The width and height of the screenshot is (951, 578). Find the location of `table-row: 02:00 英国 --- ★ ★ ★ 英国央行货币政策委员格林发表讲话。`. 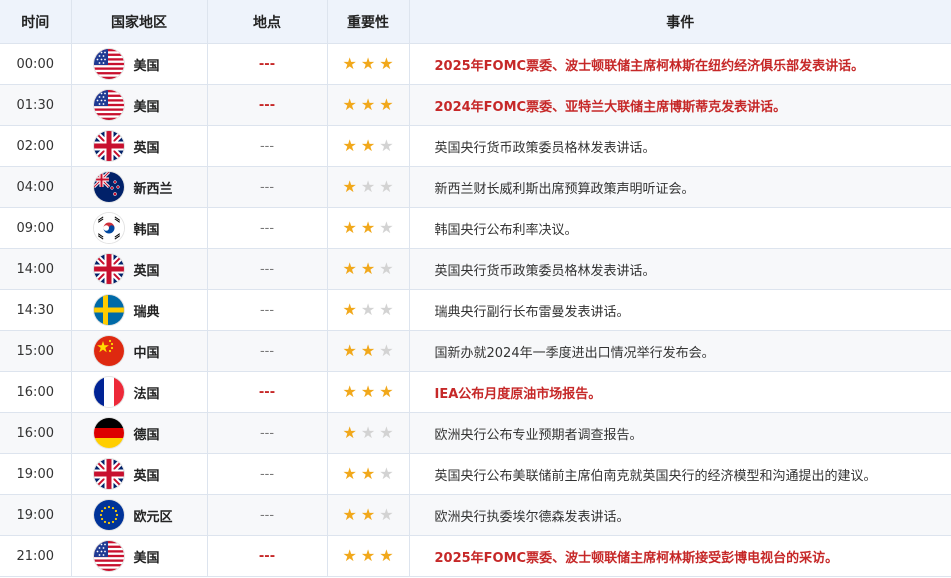

table-row: 02:00 英国 --- ★ ★ ★ 英国央行货币政策委员格林发表讲话。 is located at coordinates (475, 146).